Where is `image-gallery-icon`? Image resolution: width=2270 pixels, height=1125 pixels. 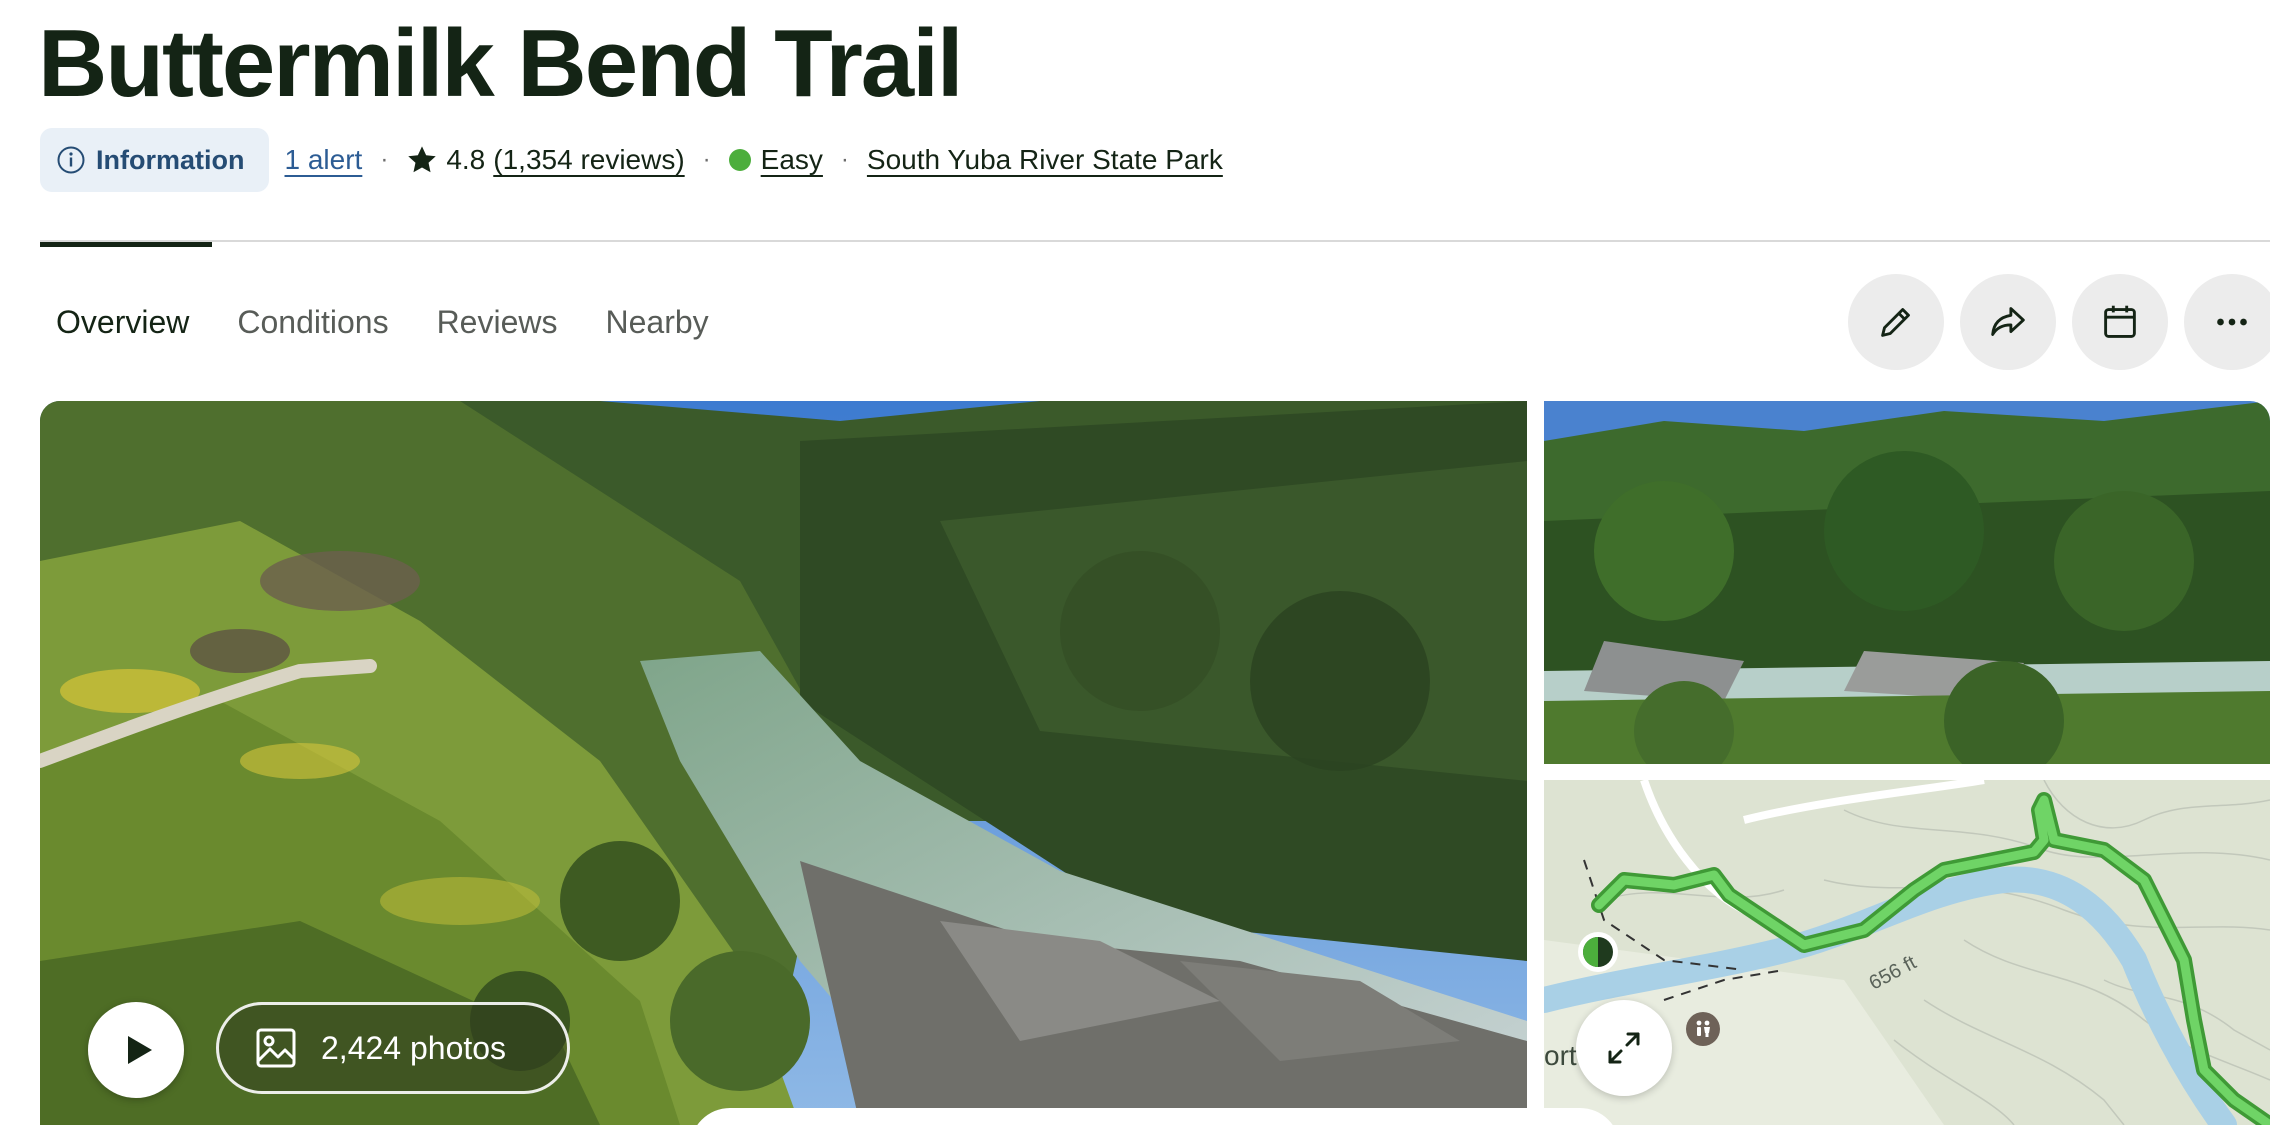 image-gallery-icon is located at coordinates (276, 1048).